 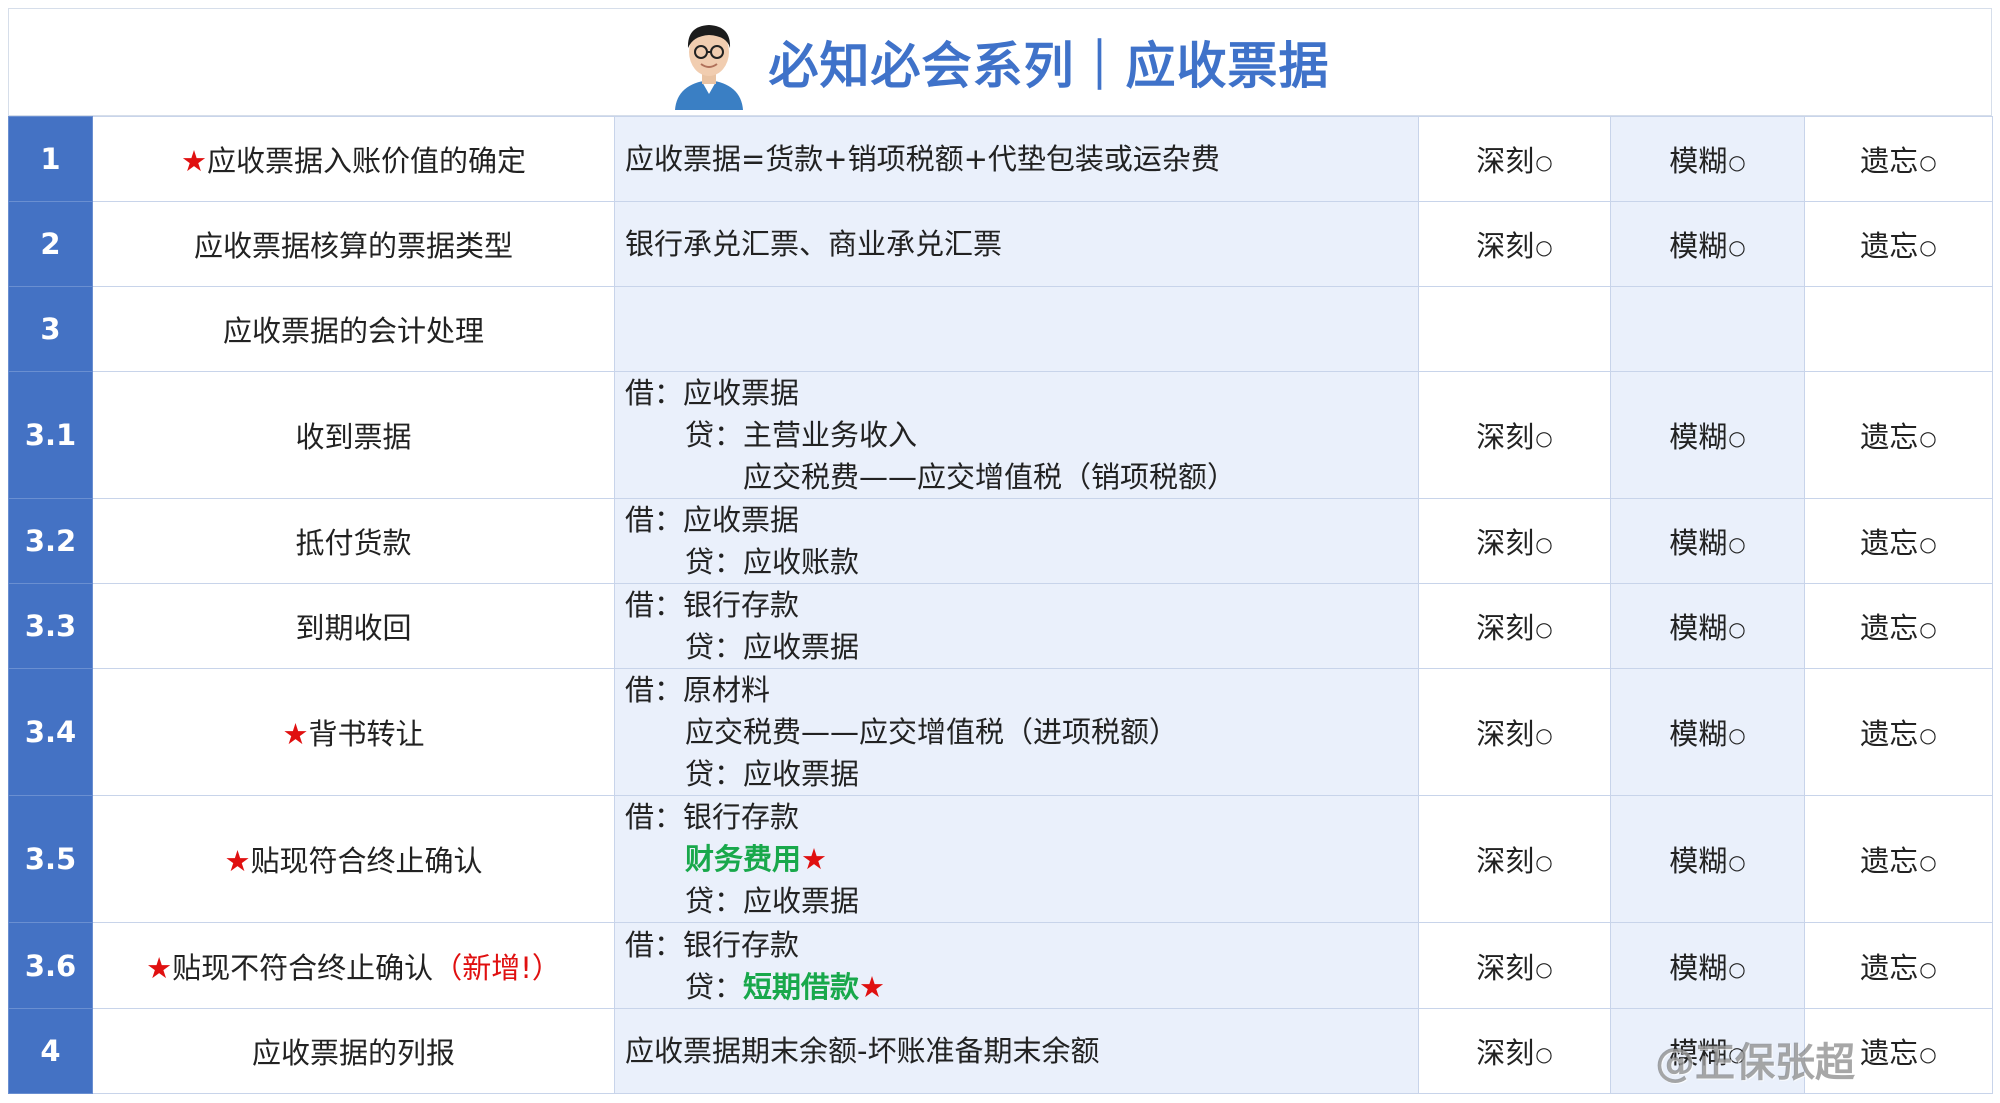 I want to click on row-content: 借：银行存款 贷：应收票据, so click(x=1016, y=626).